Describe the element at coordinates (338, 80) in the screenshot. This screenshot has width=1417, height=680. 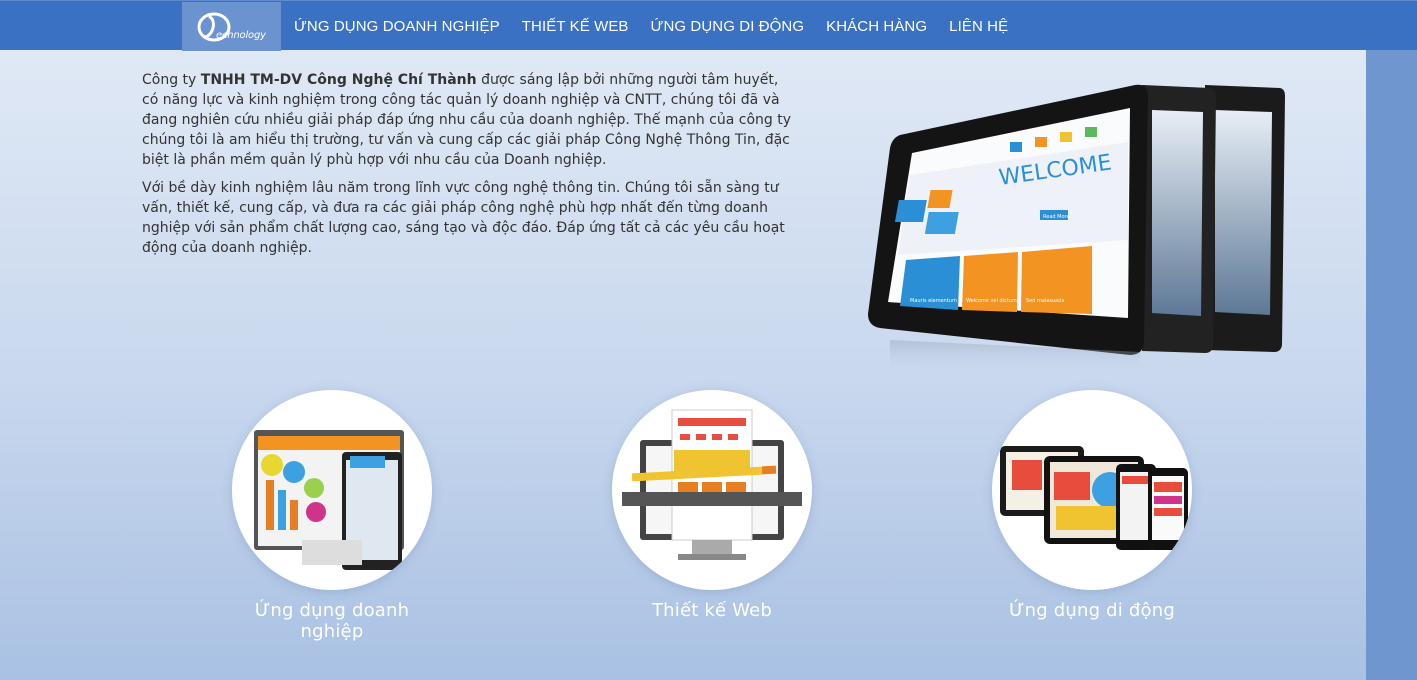
I see `company-name: TNHH TM-DV Công Nghệ Chí Thành` at that location.